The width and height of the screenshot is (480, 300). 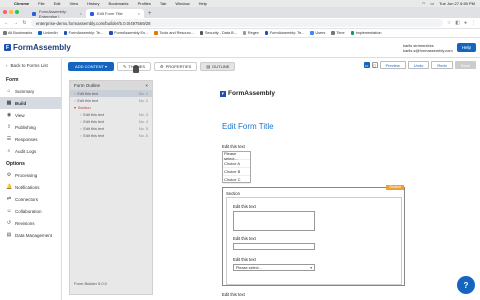 What do you see at coordinates (457, 23) in the screenshot?
I see `extensions-icon: ◧` at bounding box center [457, 23].